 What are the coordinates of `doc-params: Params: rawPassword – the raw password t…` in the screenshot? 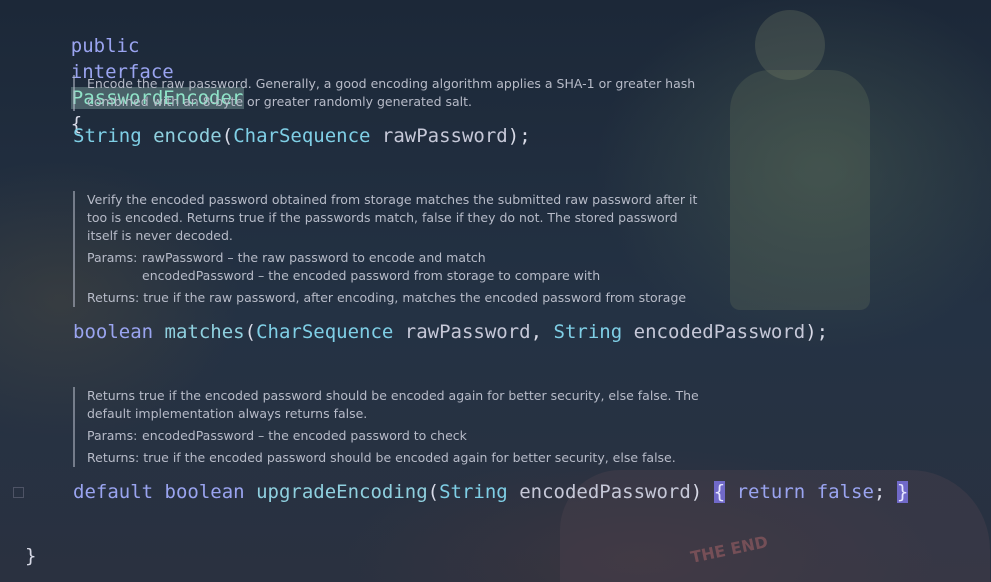 It's located at (397, 267).